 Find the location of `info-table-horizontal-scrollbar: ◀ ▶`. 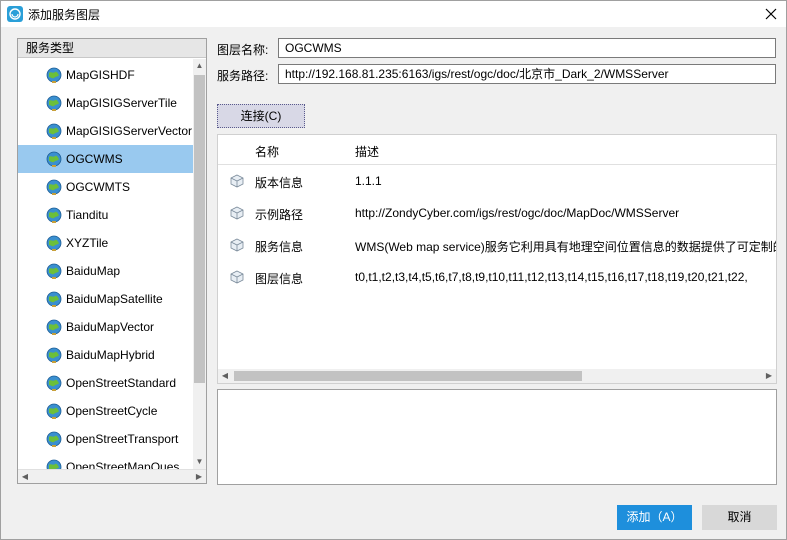

info-table-horizontal-scrollbar: ◀ ▶ is located at coordinates (497, 376).